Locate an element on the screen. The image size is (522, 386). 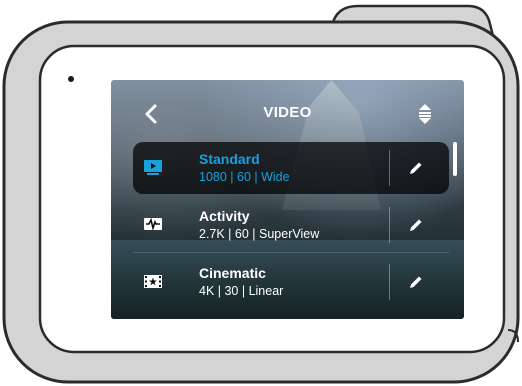
list-scrollbar is located at coordinates (455, 159).